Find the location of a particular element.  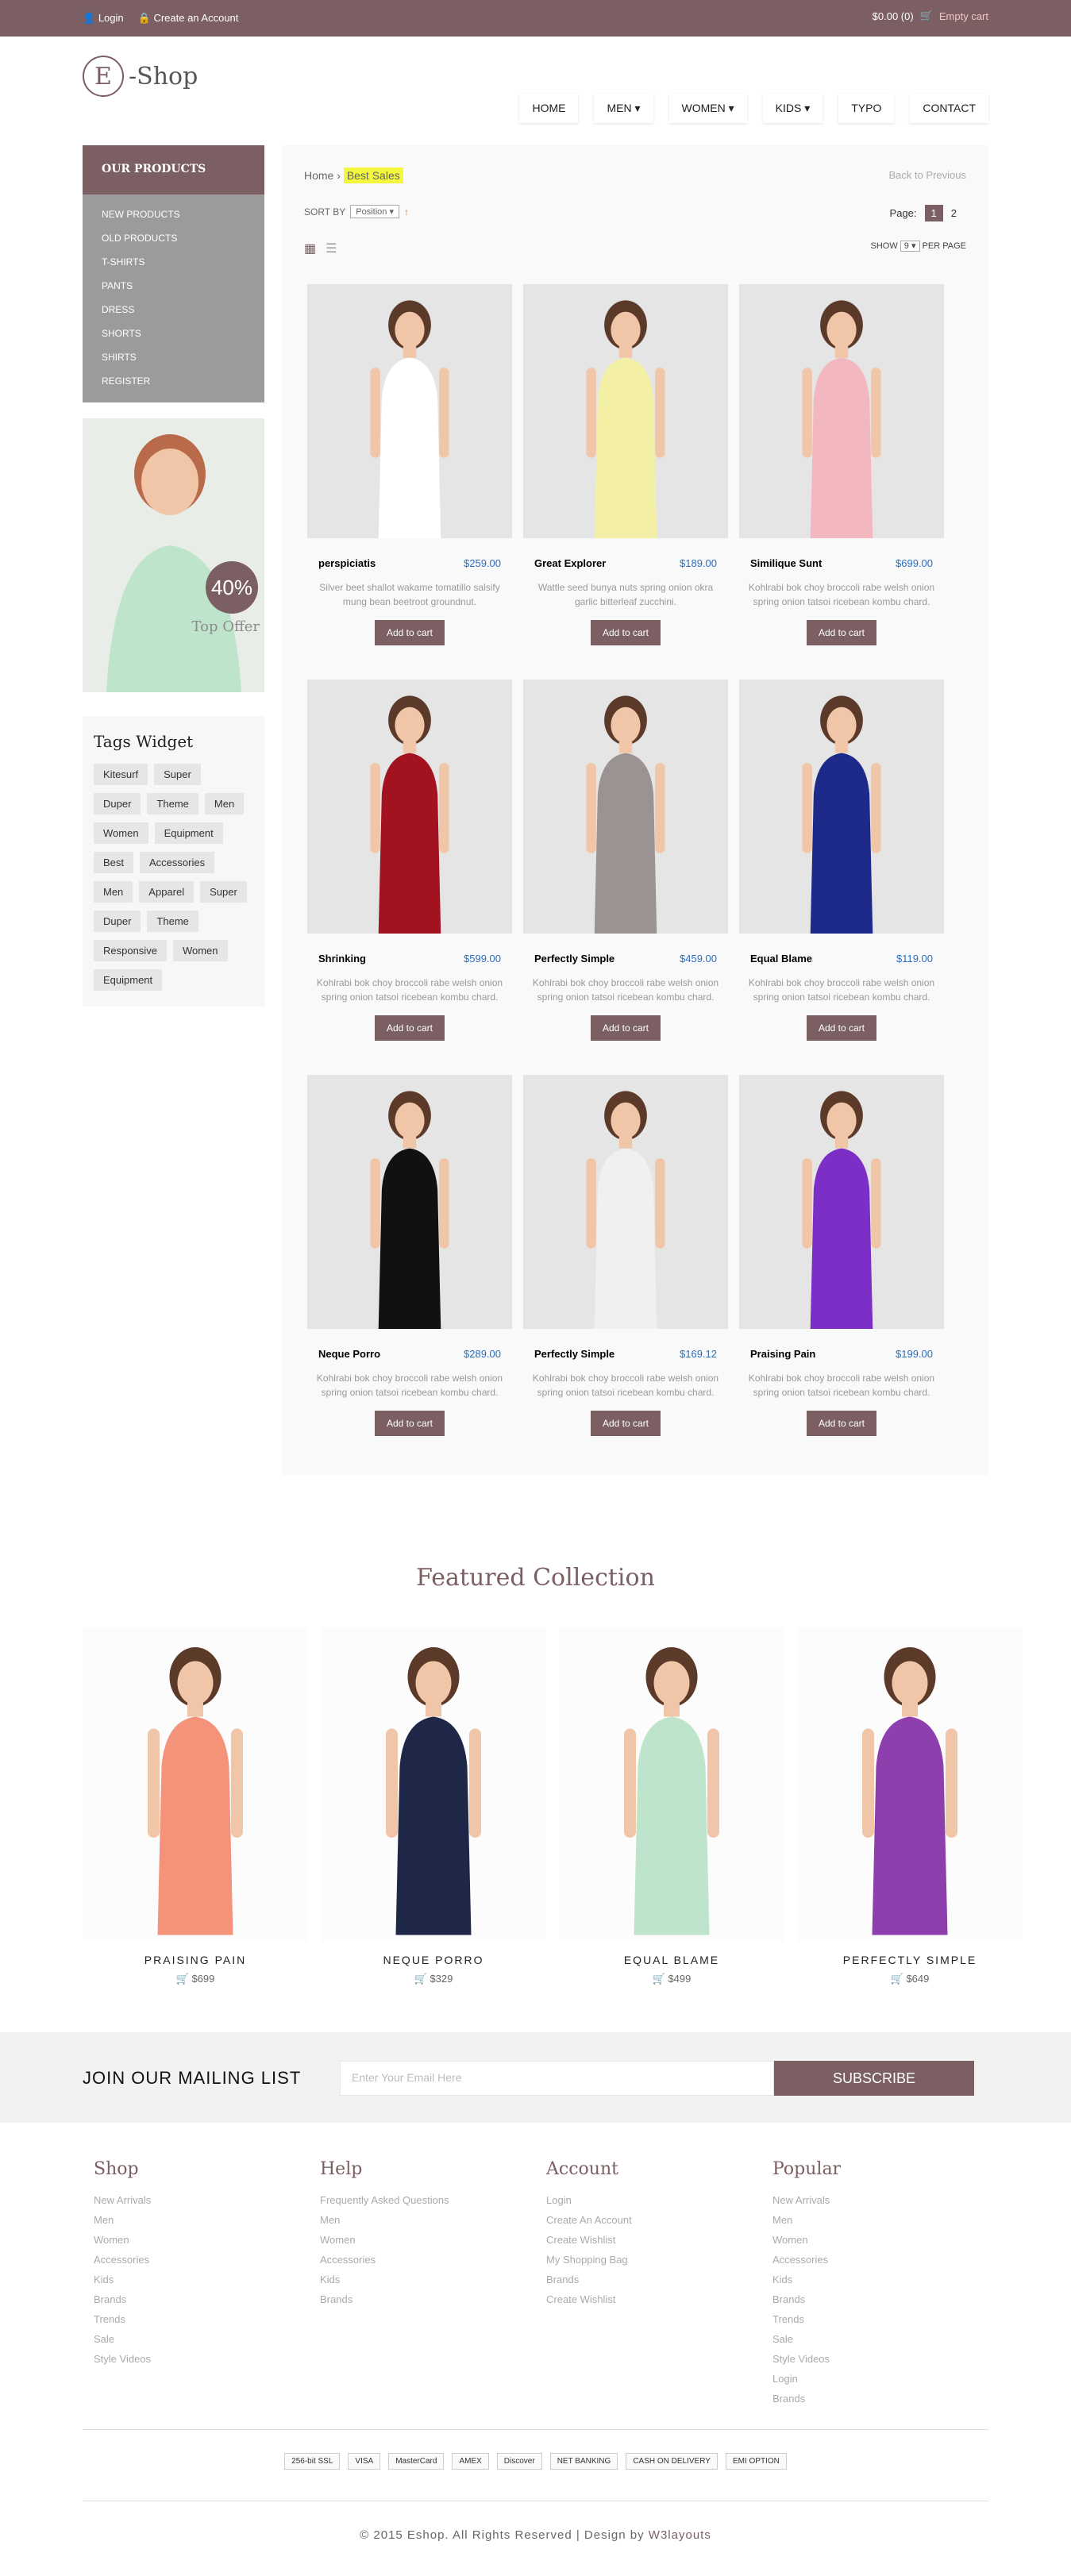

tag-item: Accessories is located at coordinates (177, 863).